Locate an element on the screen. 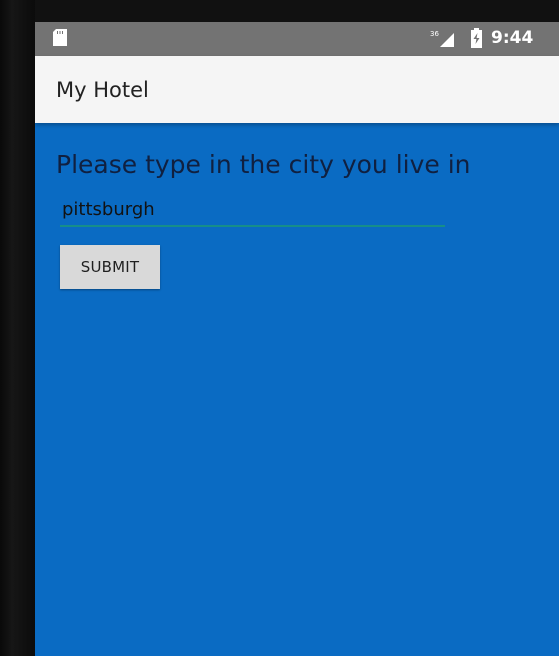 This screenshot has height=656, width=559. device-left-bezel is located at coordinates (17, 328).